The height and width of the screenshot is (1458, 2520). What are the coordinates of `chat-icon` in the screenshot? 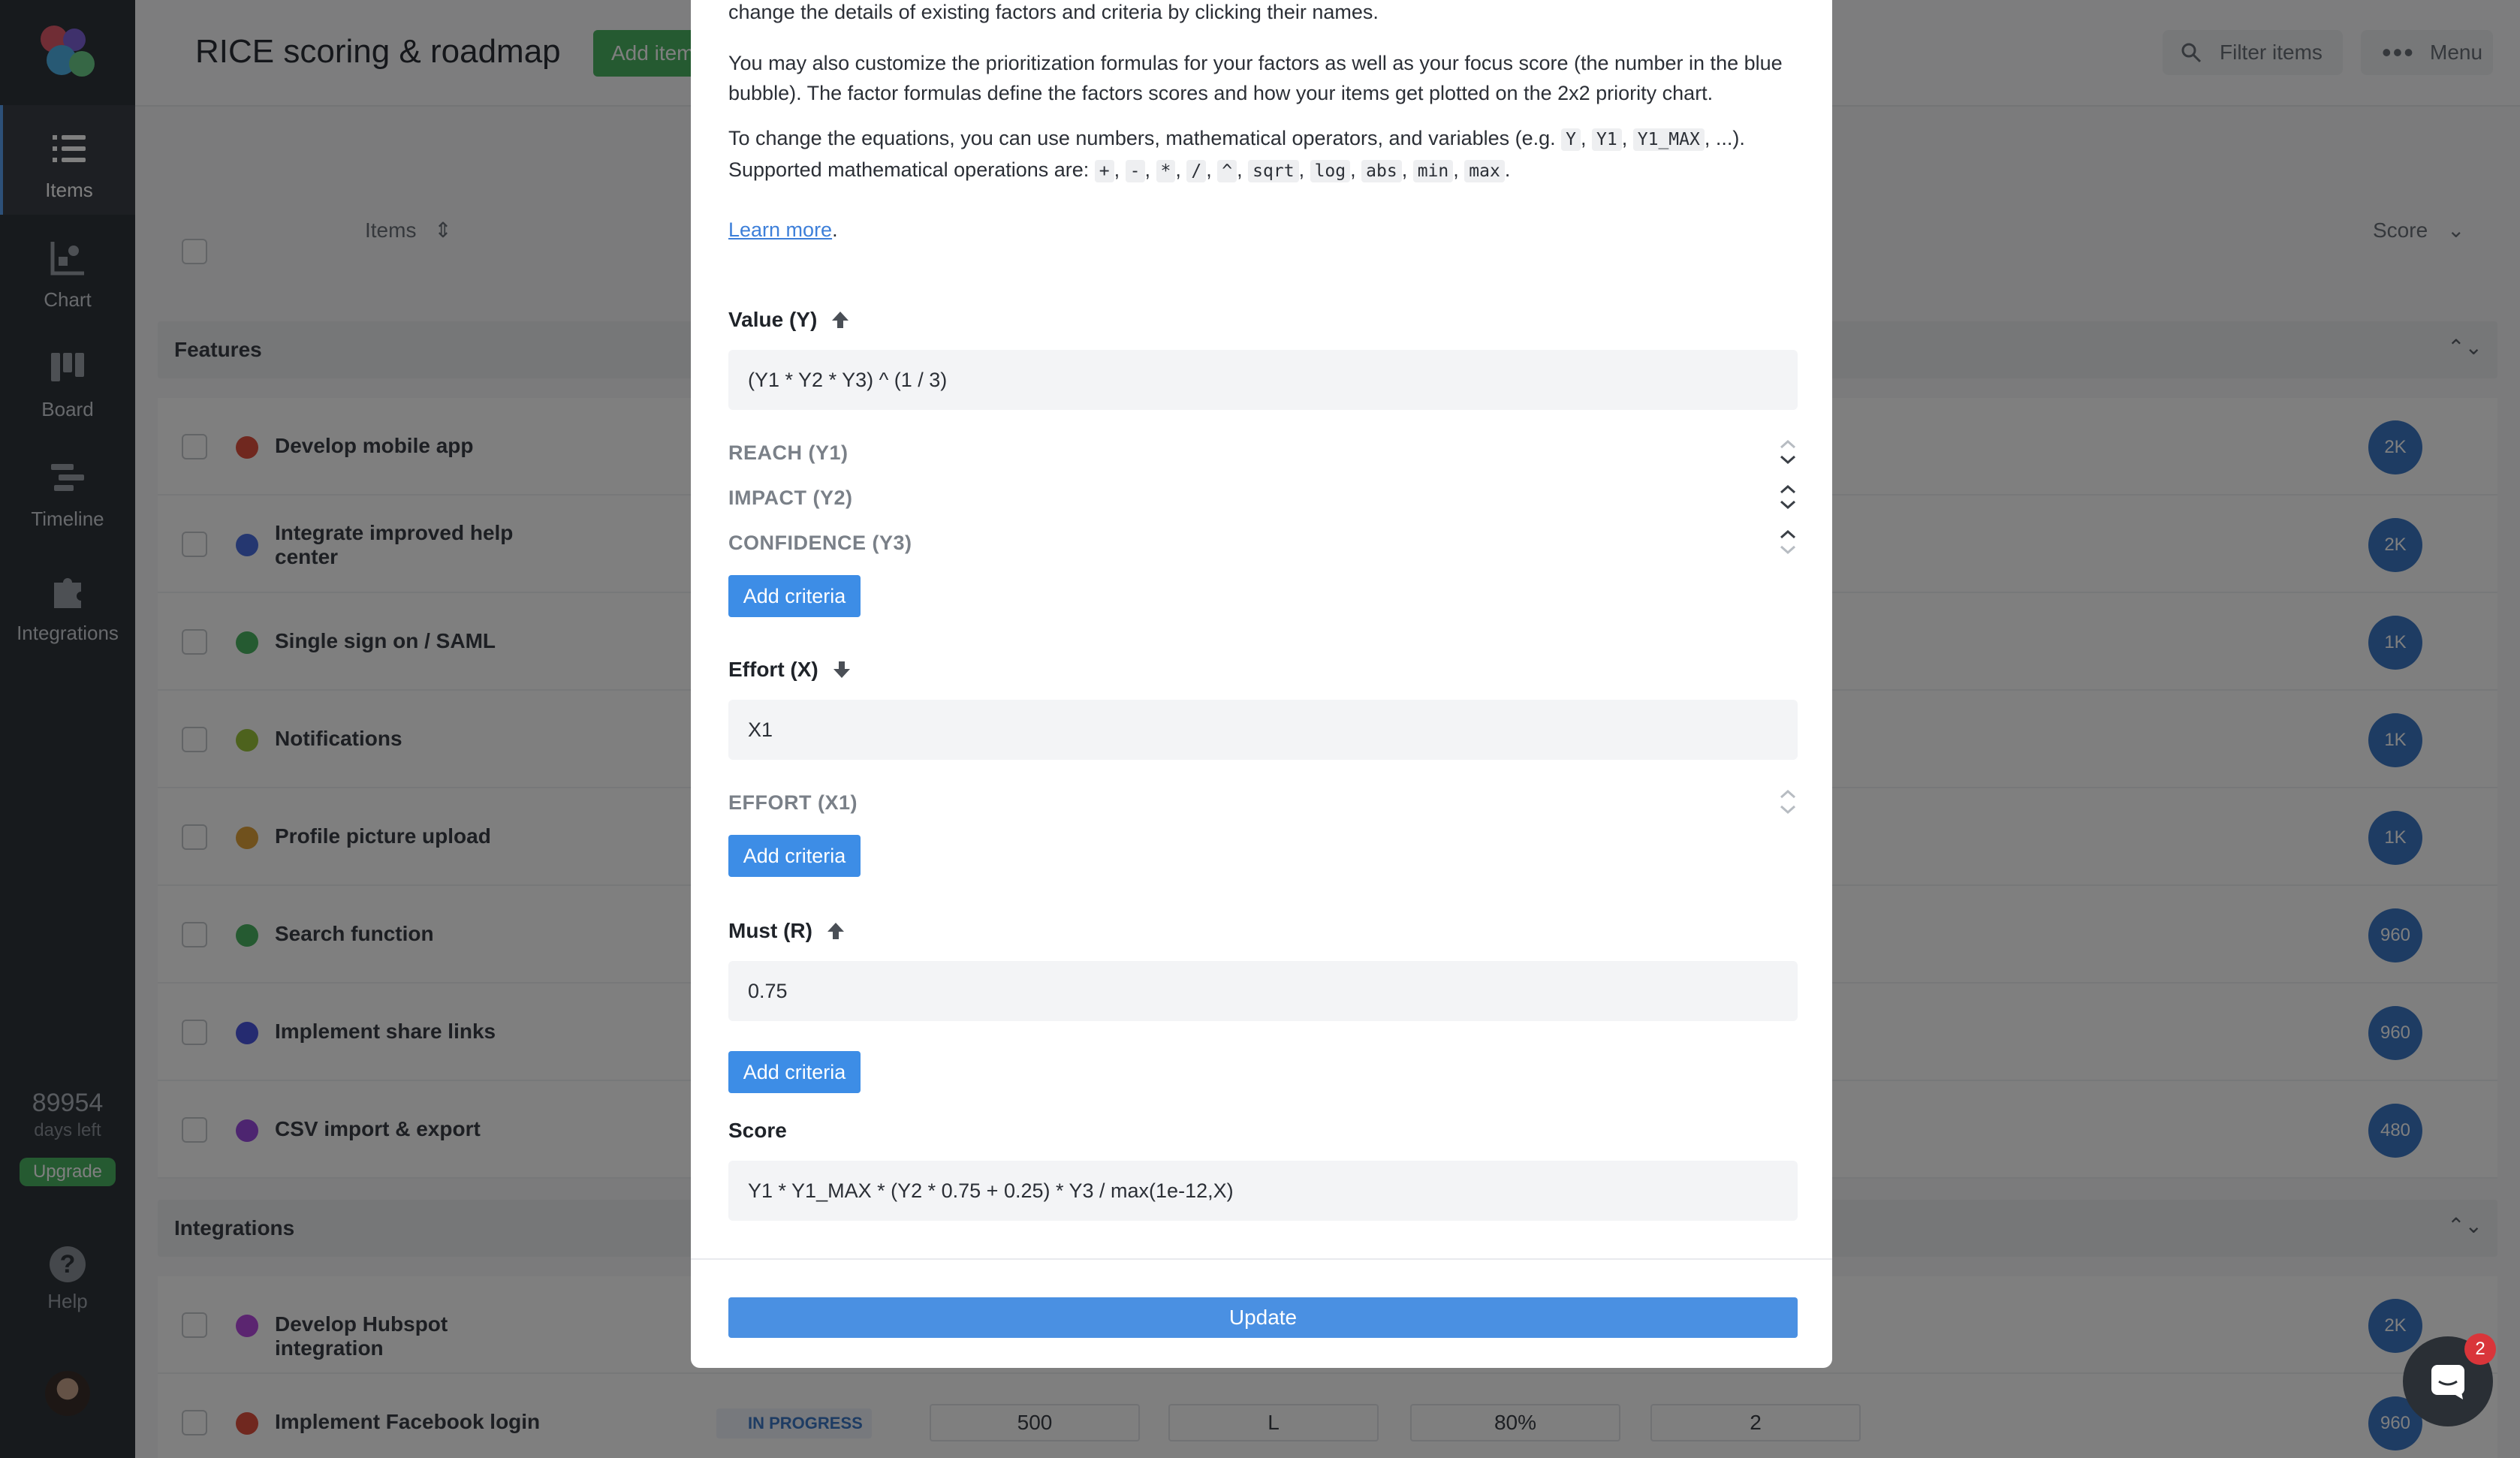 It's located at (2447, 1382).